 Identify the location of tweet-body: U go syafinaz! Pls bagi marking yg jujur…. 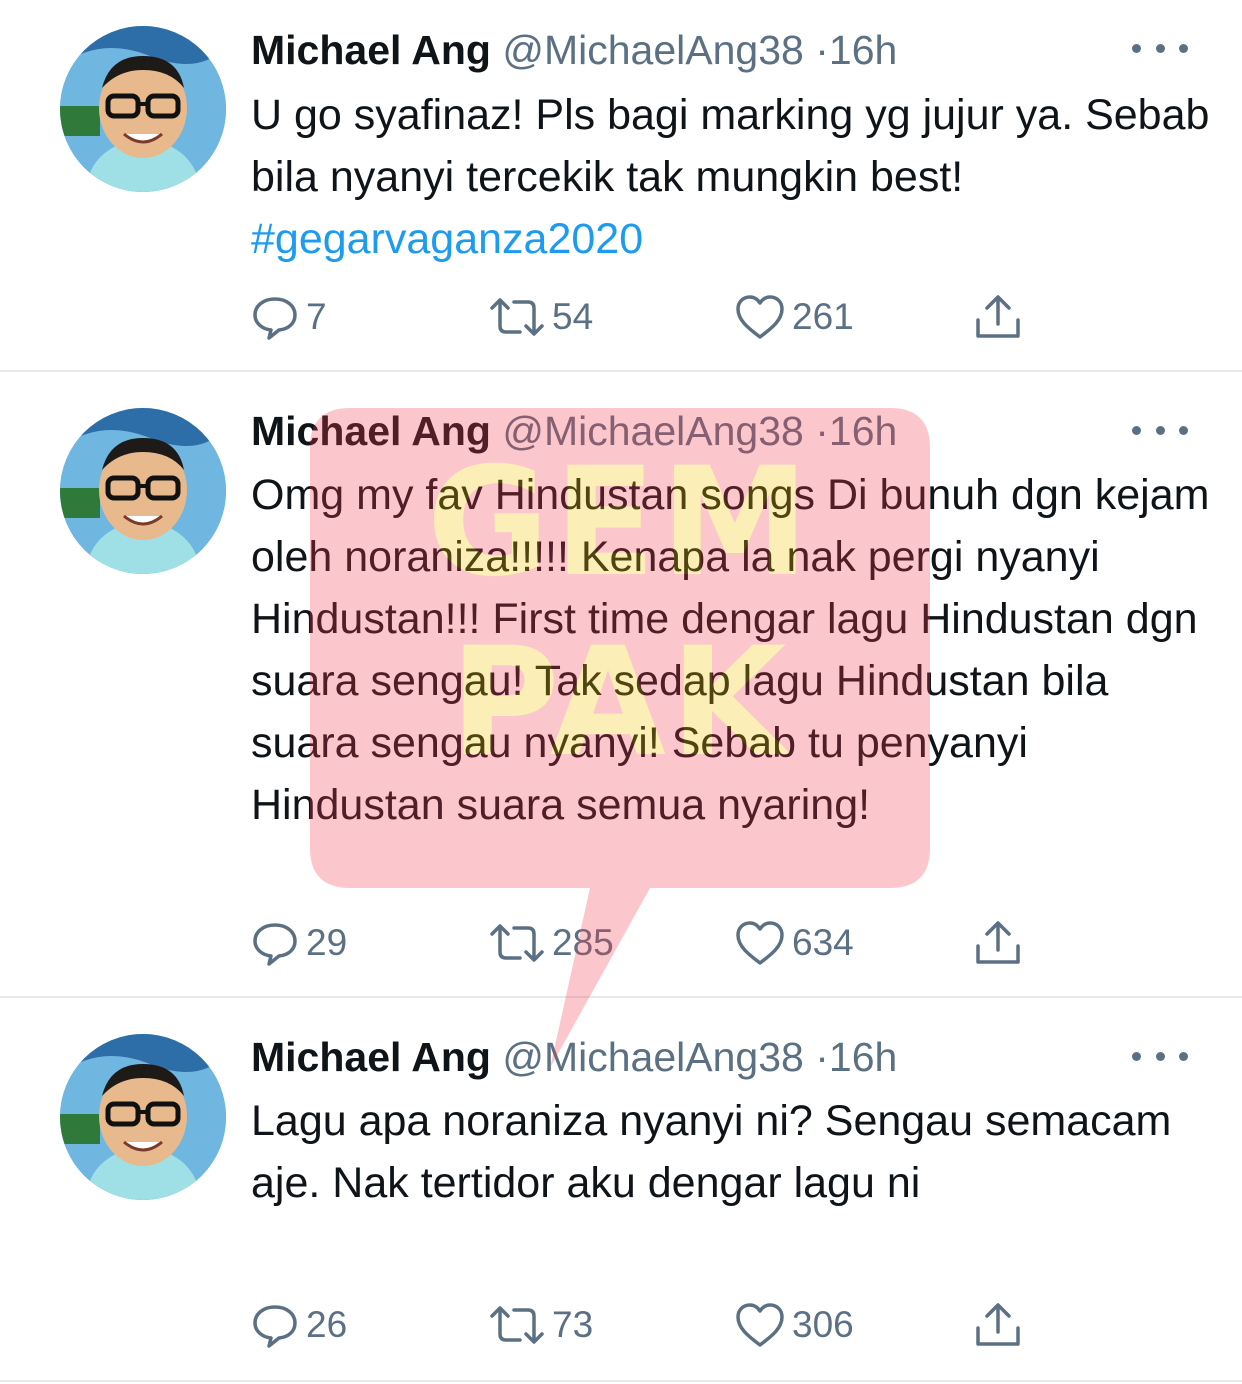
(730, 146).